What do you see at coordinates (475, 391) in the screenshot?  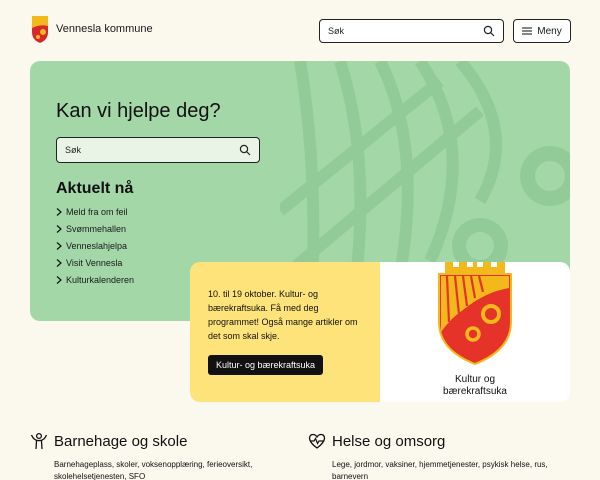 I see `caption-line: bærekraftsuka` at bounding box center [475, 391].